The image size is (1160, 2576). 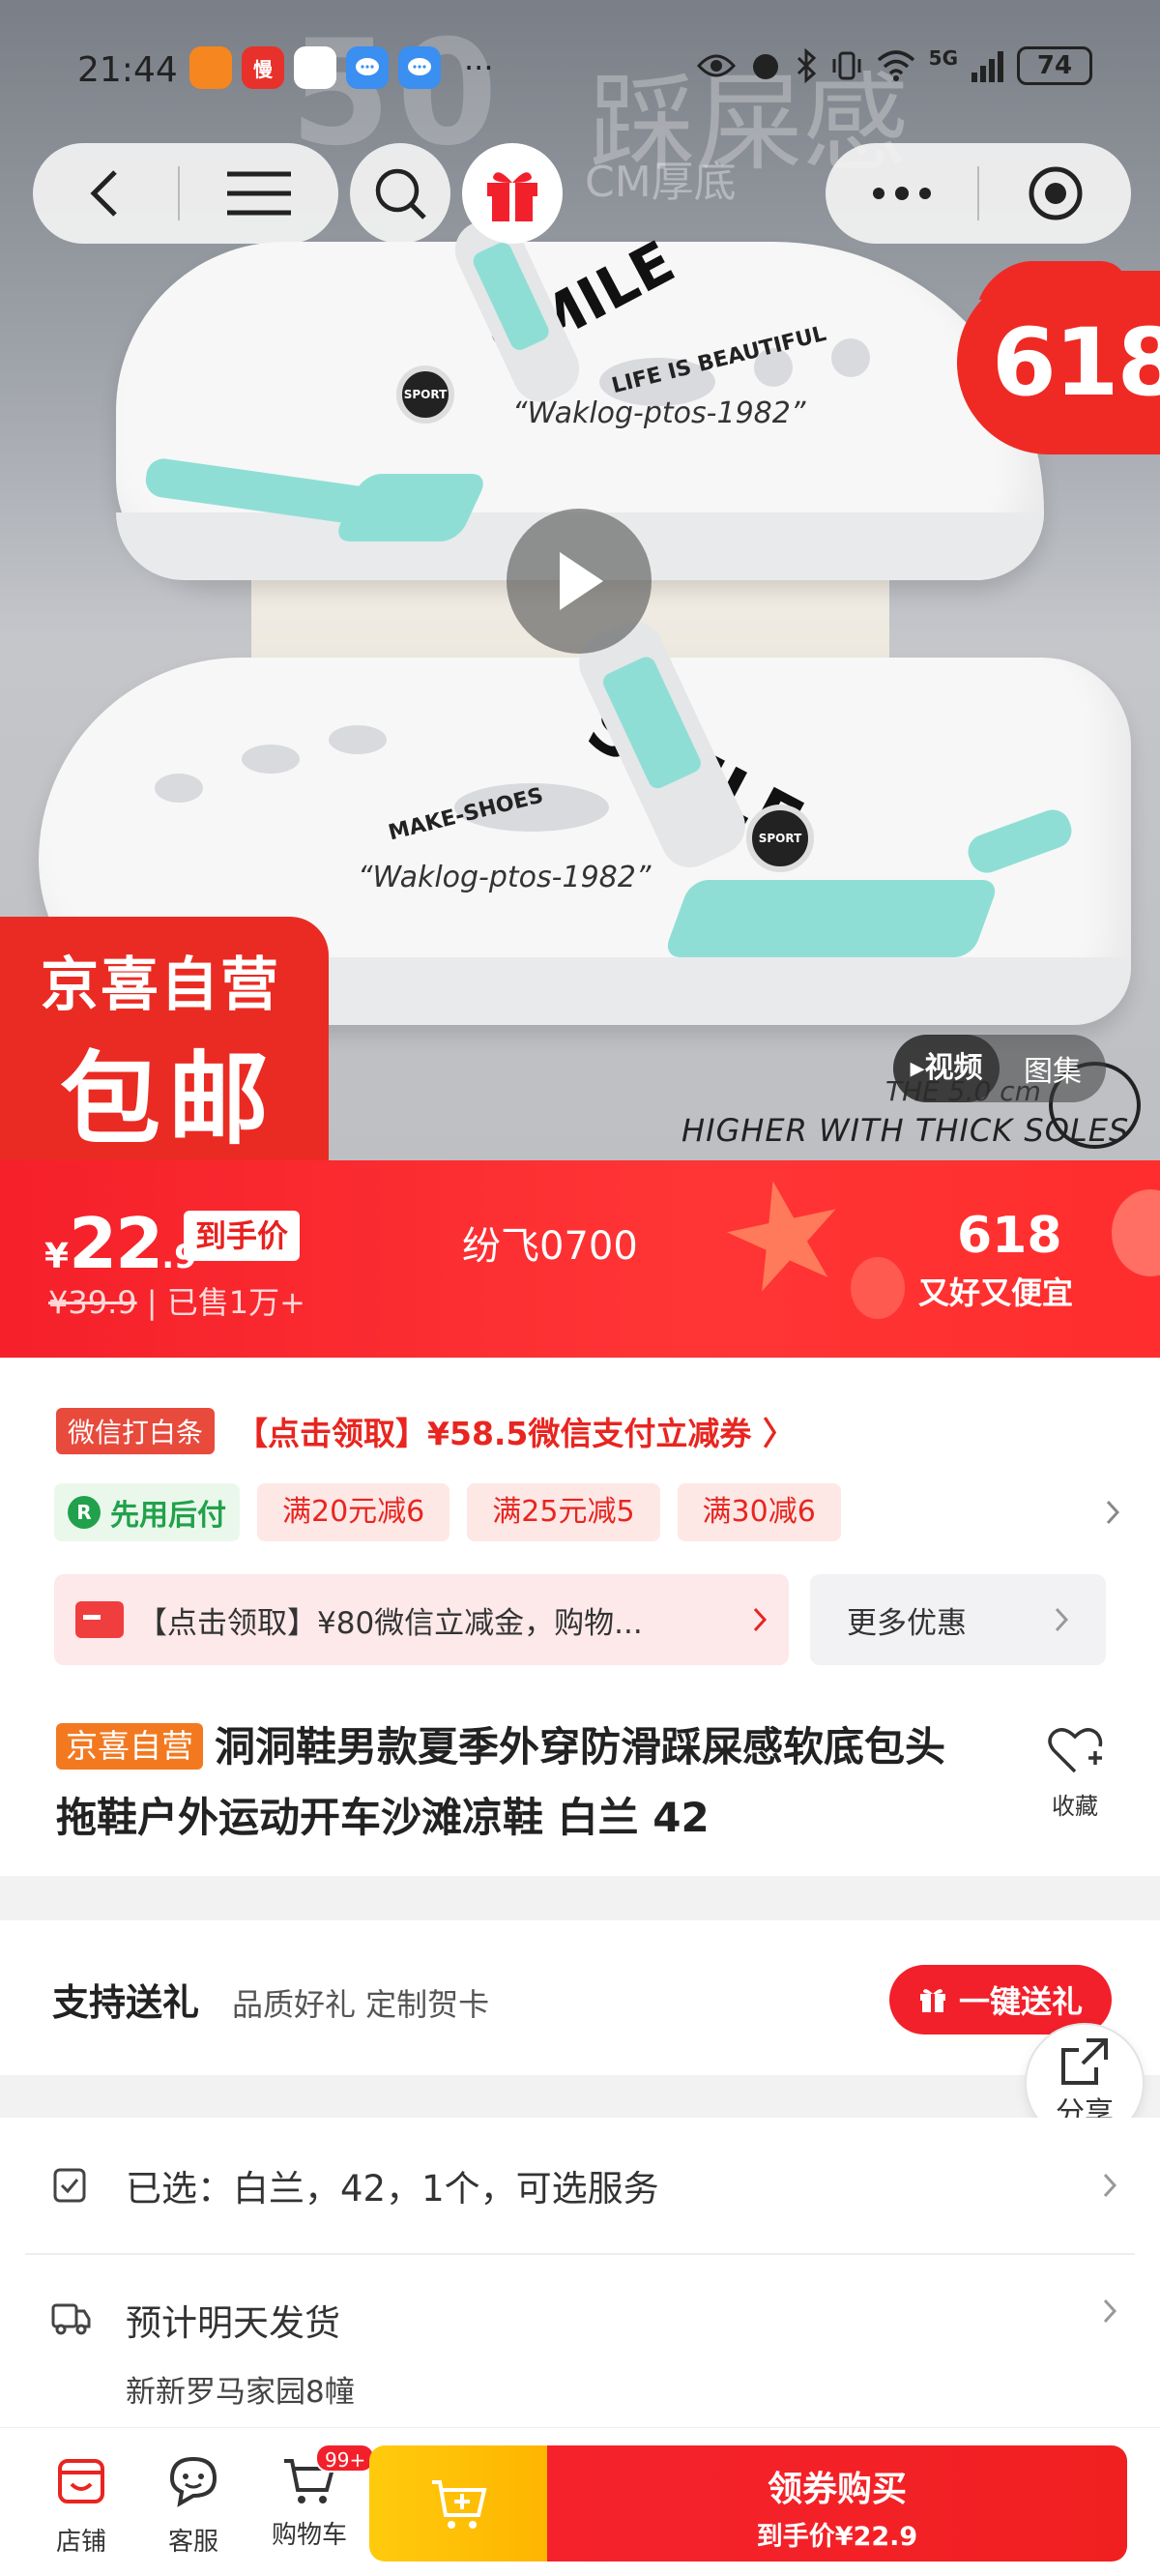 What do you see at coordinates (1076, 1750) in the screenshot?
I see `heart-plus-icon` at bounding box center [1076, 1750].